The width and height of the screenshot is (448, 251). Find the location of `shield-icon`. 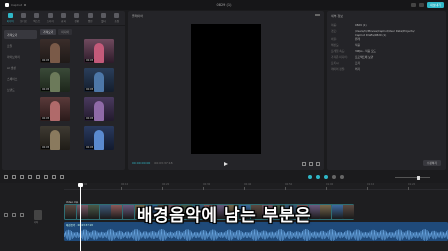

shield-icon is located at coordinates (62, 177).